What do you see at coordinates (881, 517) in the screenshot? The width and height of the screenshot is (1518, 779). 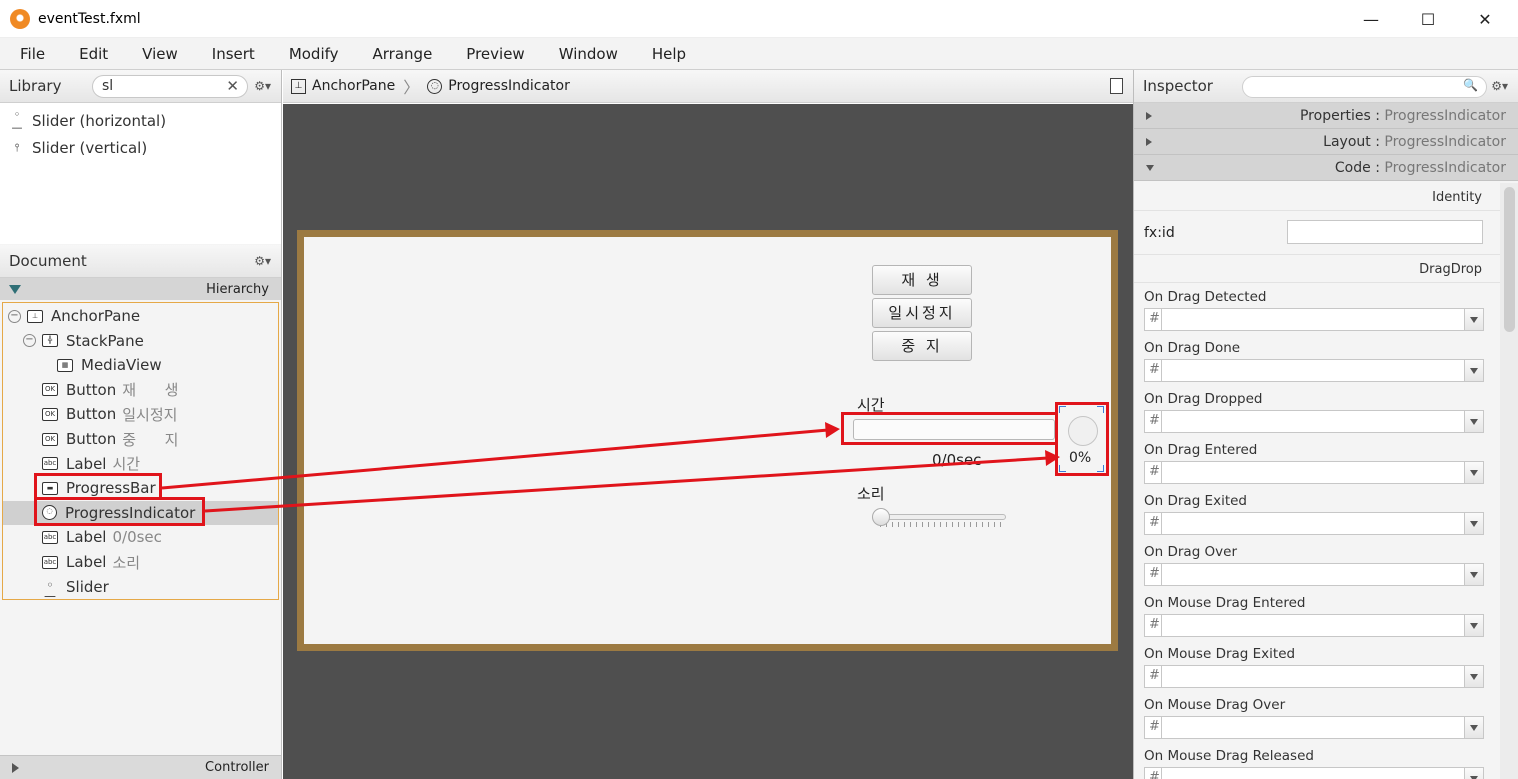 I see `volume-slider-thumb` at bounding box center [881, 517].